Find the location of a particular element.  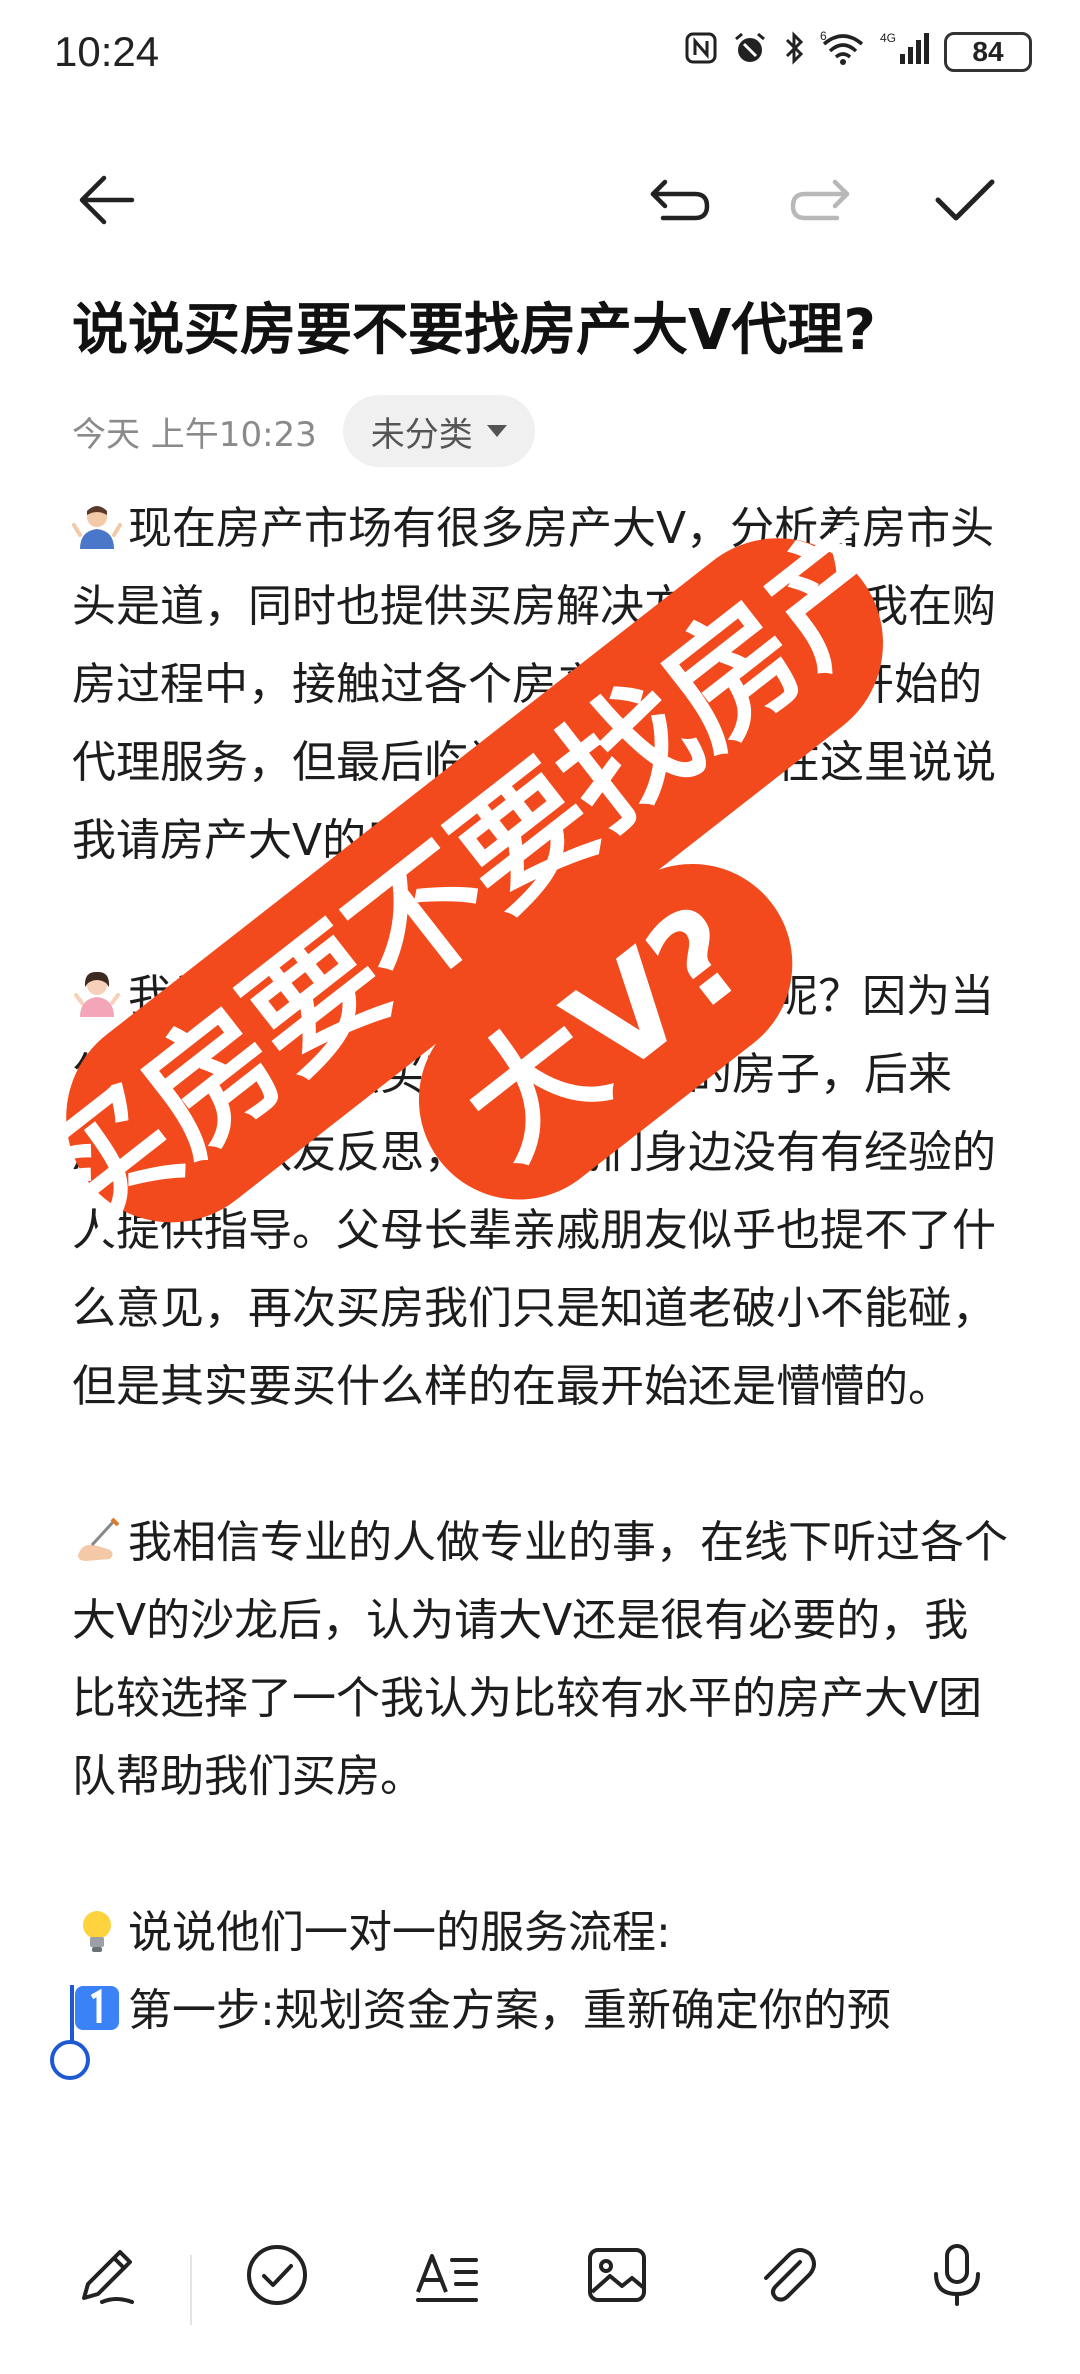

keycap-one-emoji-icon is located at coordinates (97, 2008).